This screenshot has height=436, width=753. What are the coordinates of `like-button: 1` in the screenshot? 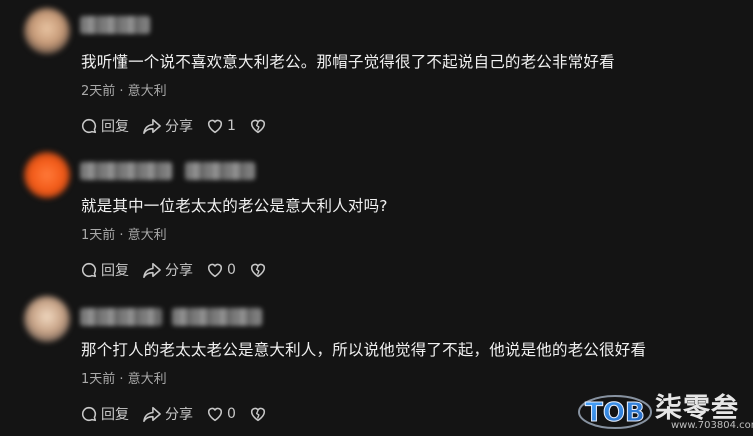 It's located at (221, 126).